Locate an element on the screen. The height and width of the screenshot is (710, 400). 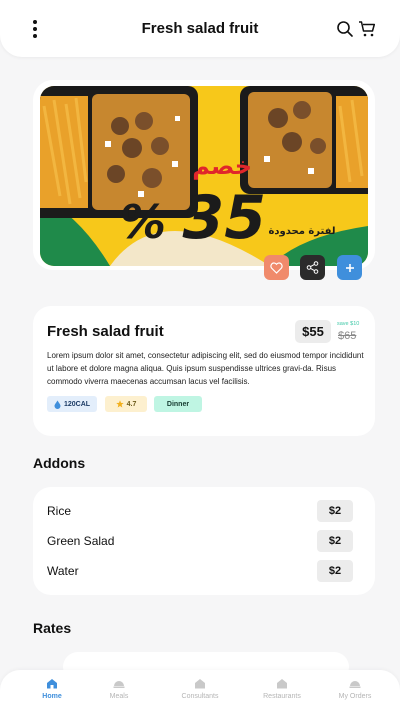
save-note: save $10 is located at coordinates (348, 324).